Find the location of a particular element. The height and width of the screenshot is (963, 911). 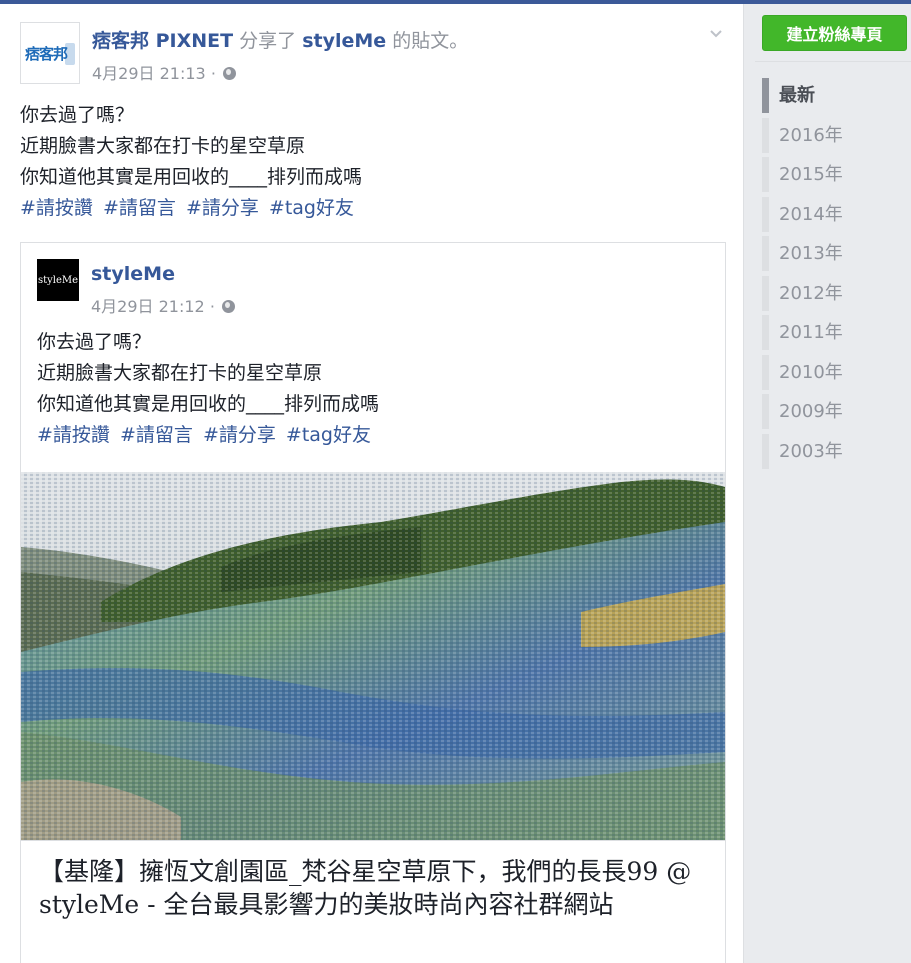

year-item-2013: 2013年 is located at coordinates (836, 254).